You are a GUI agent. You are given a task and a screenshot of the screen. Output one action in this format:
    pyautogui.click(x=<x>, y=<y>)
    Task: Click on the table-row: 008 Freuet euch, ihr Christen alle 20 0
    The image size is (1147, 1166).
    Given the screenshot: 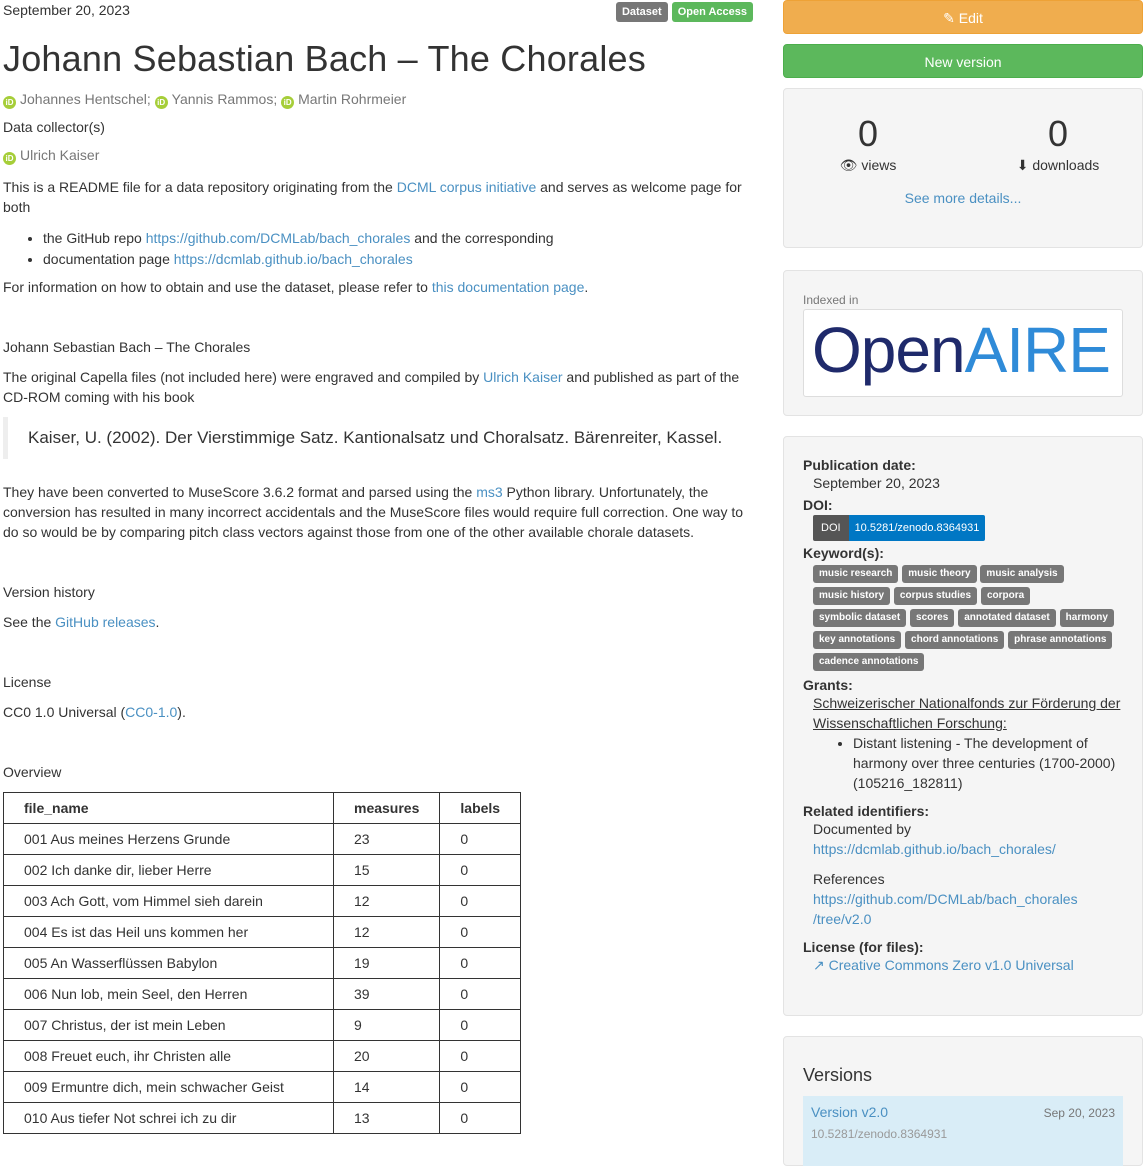 What is the action you would take?
    pyautogui.click(x=262, y=1056)
    